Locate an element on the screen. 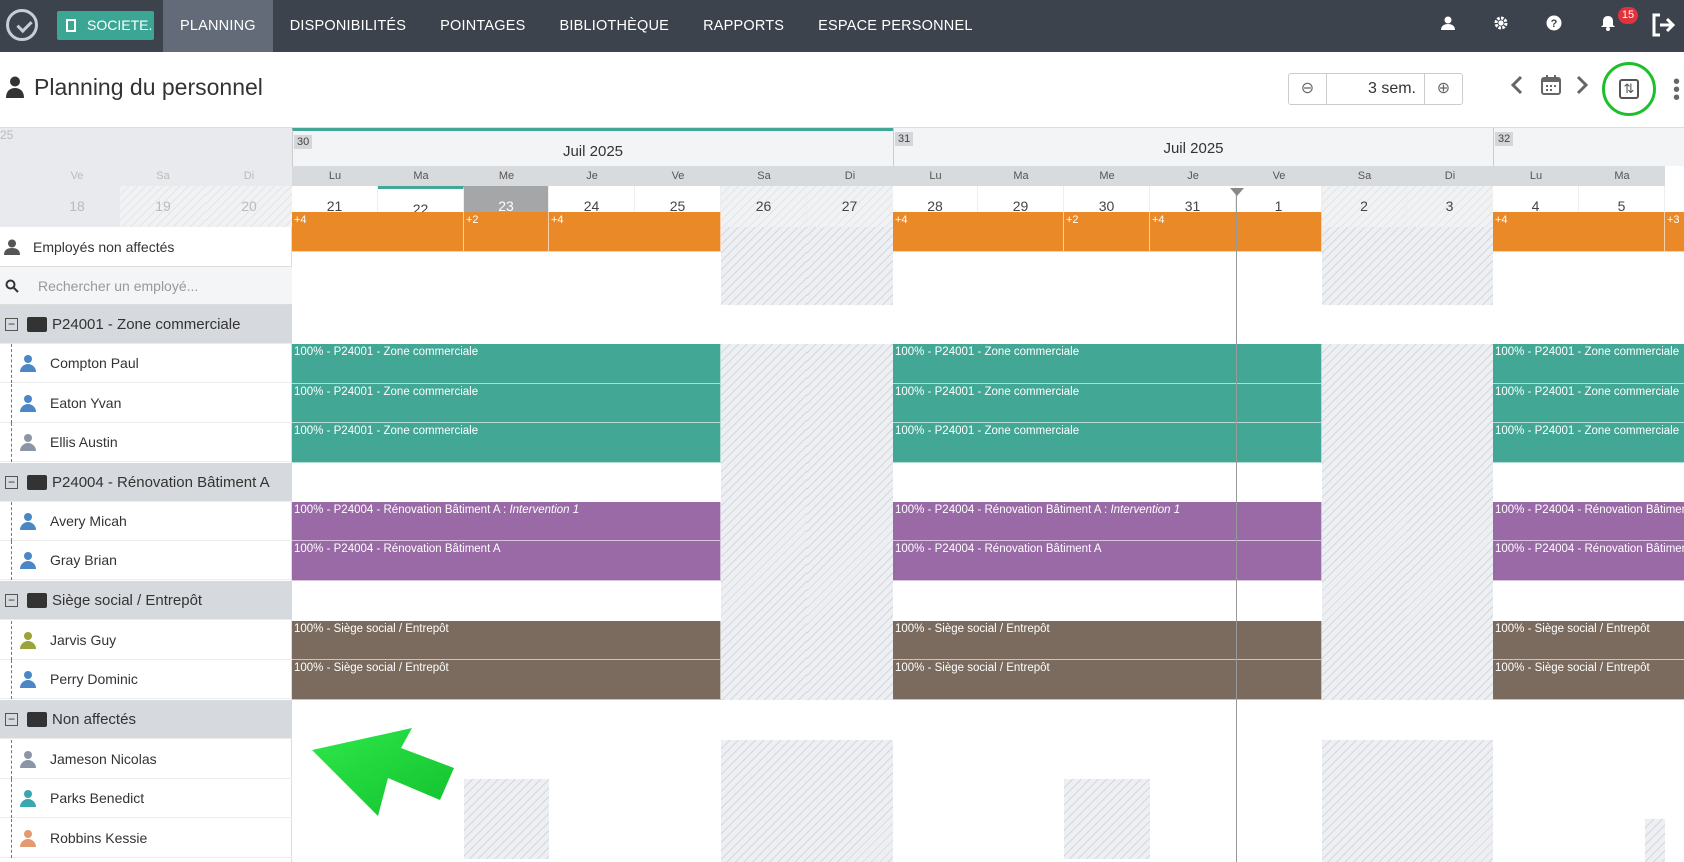  zoom-in-button: ⊕ is located at coordinates (1443, 89).